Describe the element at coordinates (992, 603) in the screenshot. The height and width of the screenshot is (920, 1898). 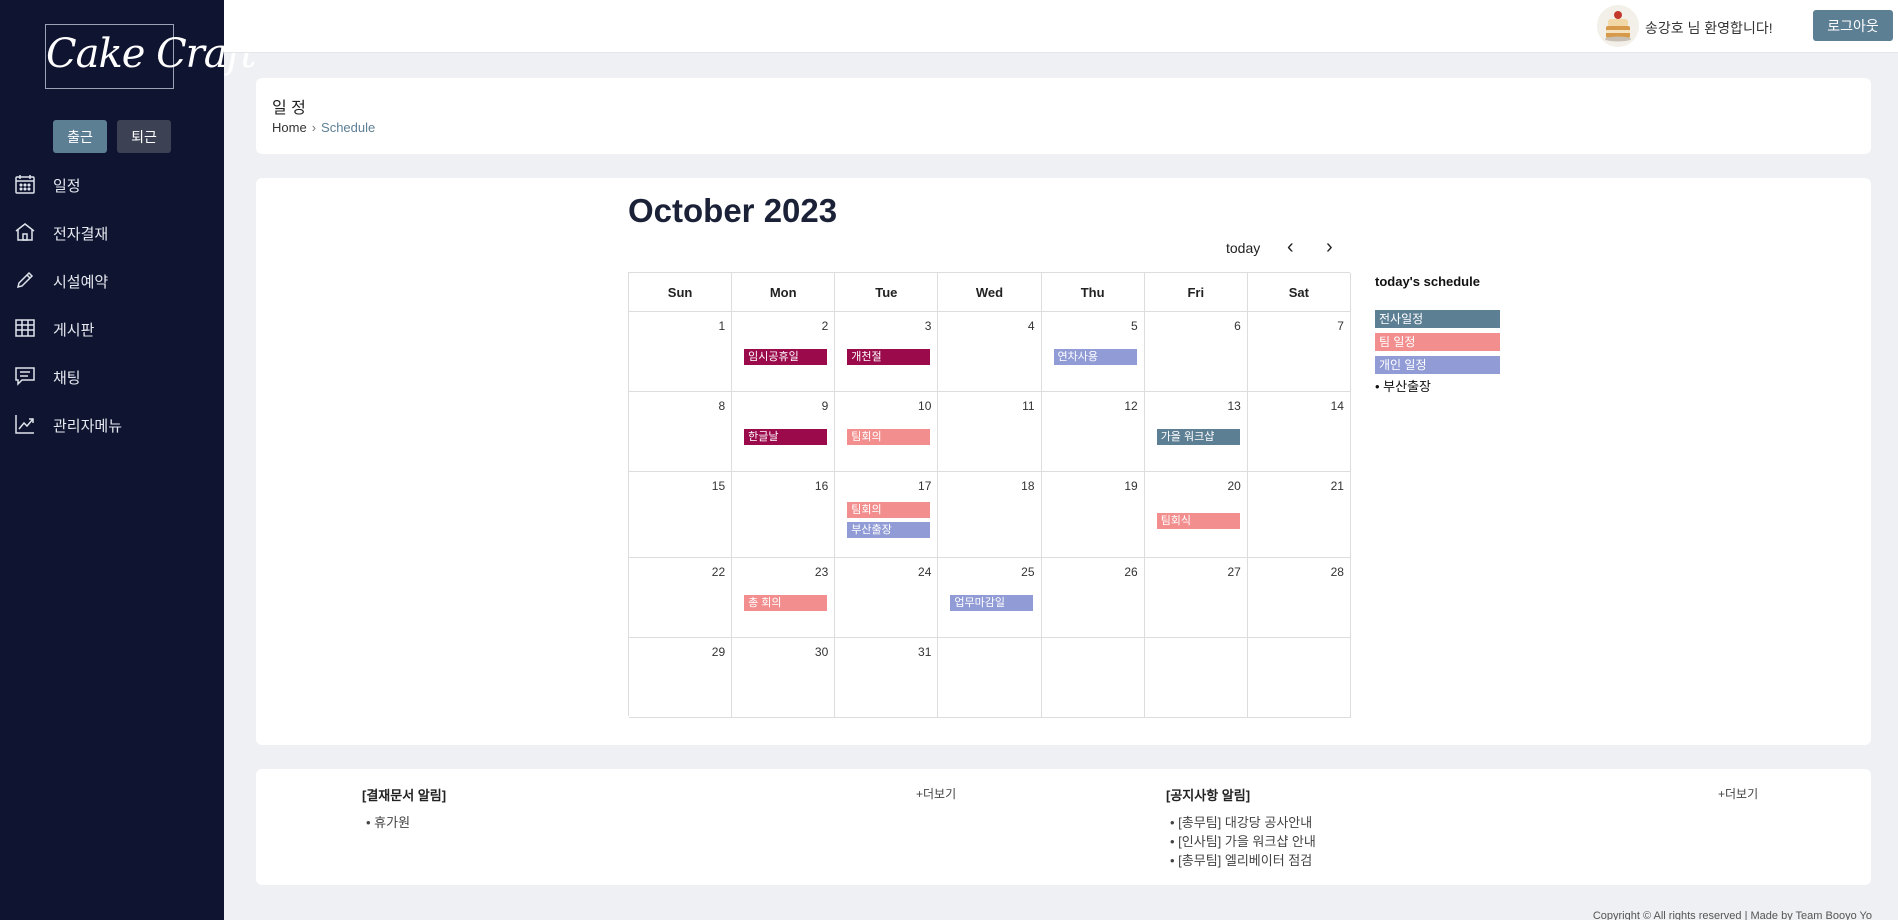
I see `calendar-event: 업무마감일` at that location.